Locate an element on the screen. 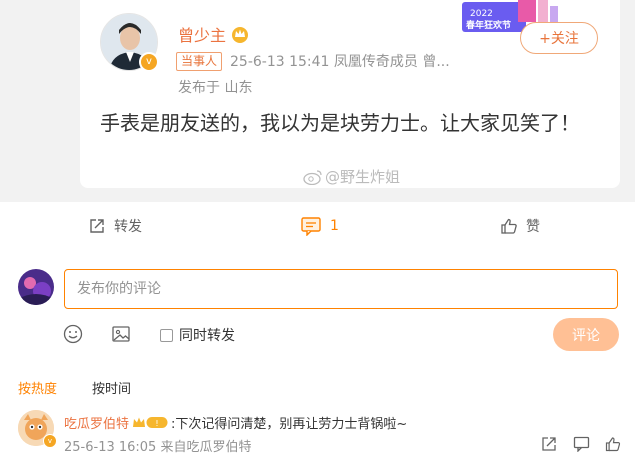 This screenshot has width=635, height=470. comment-icon is located at coordinates (311, 226).